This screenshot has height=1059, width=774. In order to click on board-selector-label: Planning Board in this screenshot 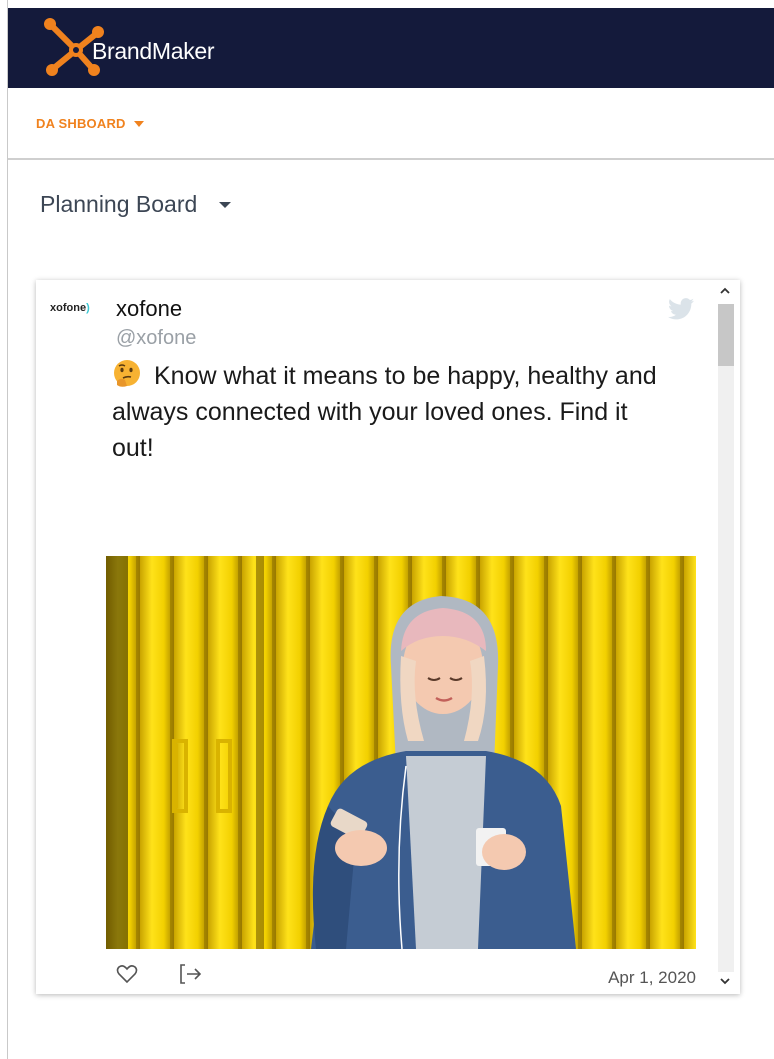, I will do `click(119, 204)`.